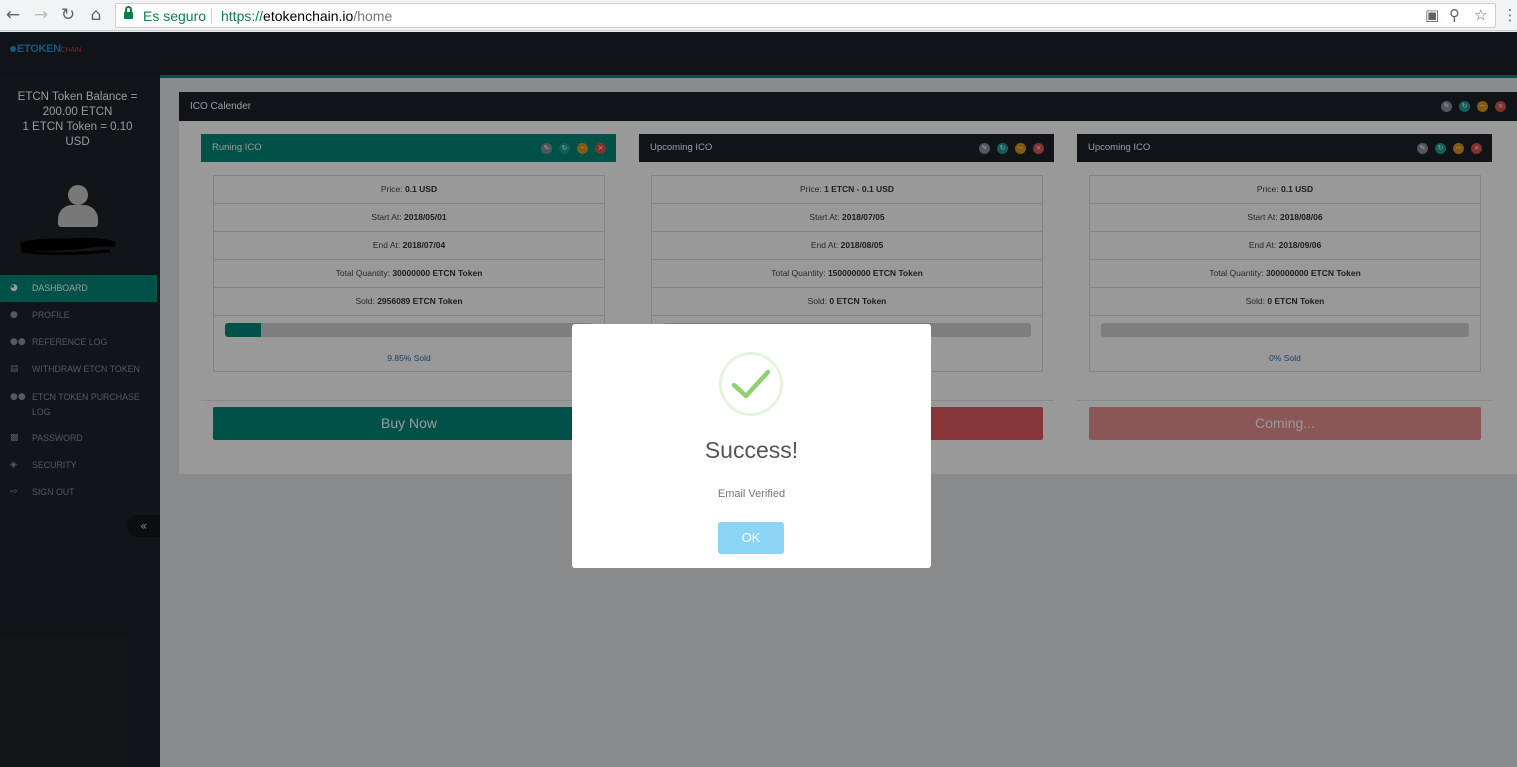 The width and height of the screenshot is (1517, 767). I want to click on dialog-message: Email Verified, so click(751, 494).